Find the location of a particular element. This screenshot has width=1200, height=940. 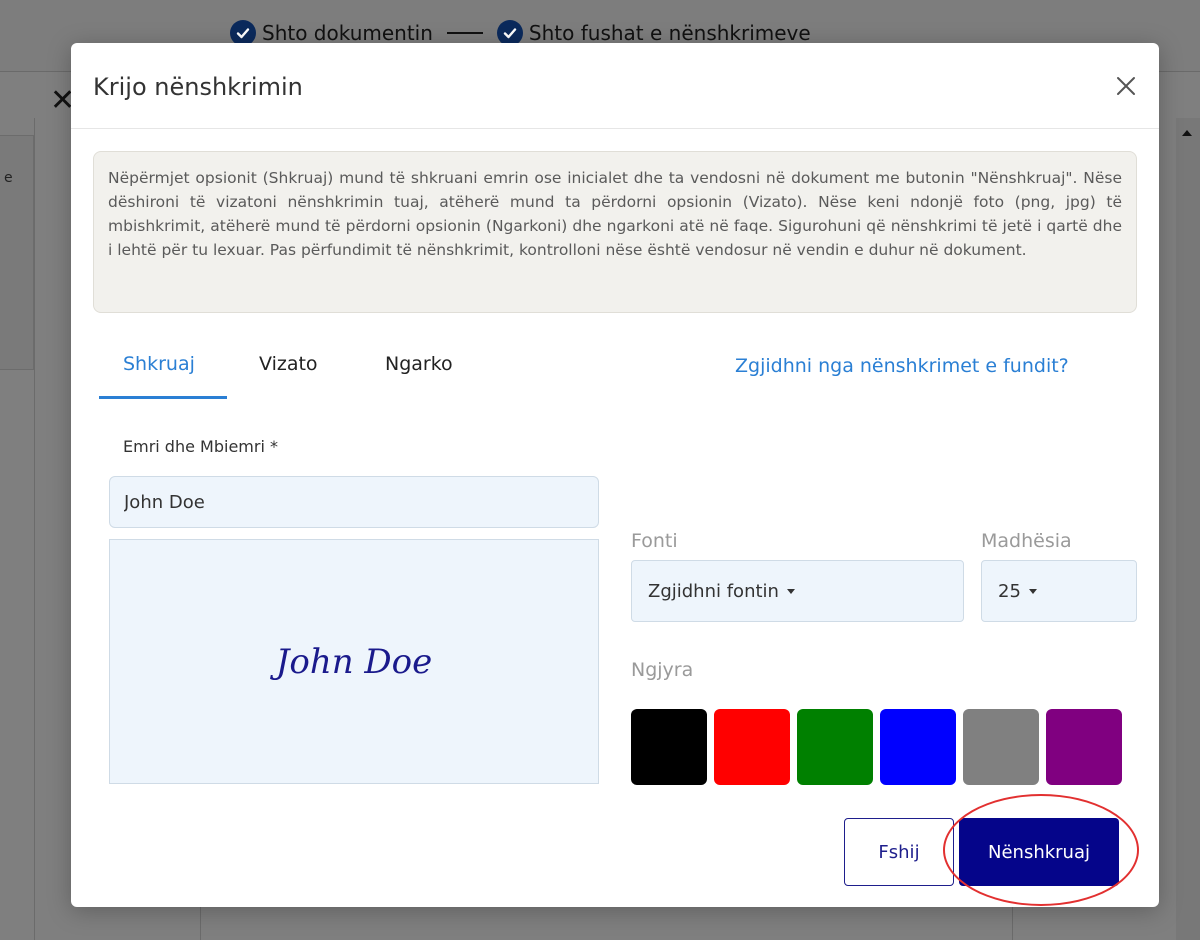

font-select: Zgjidhni fontin is located at coordinates (797, 591).